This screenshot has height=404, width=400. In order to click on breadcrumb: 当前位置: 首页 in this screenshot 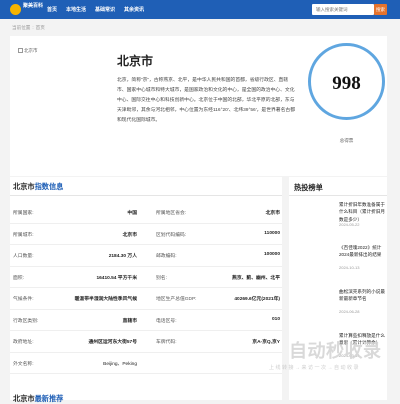, I will do `click(28, 28)`.